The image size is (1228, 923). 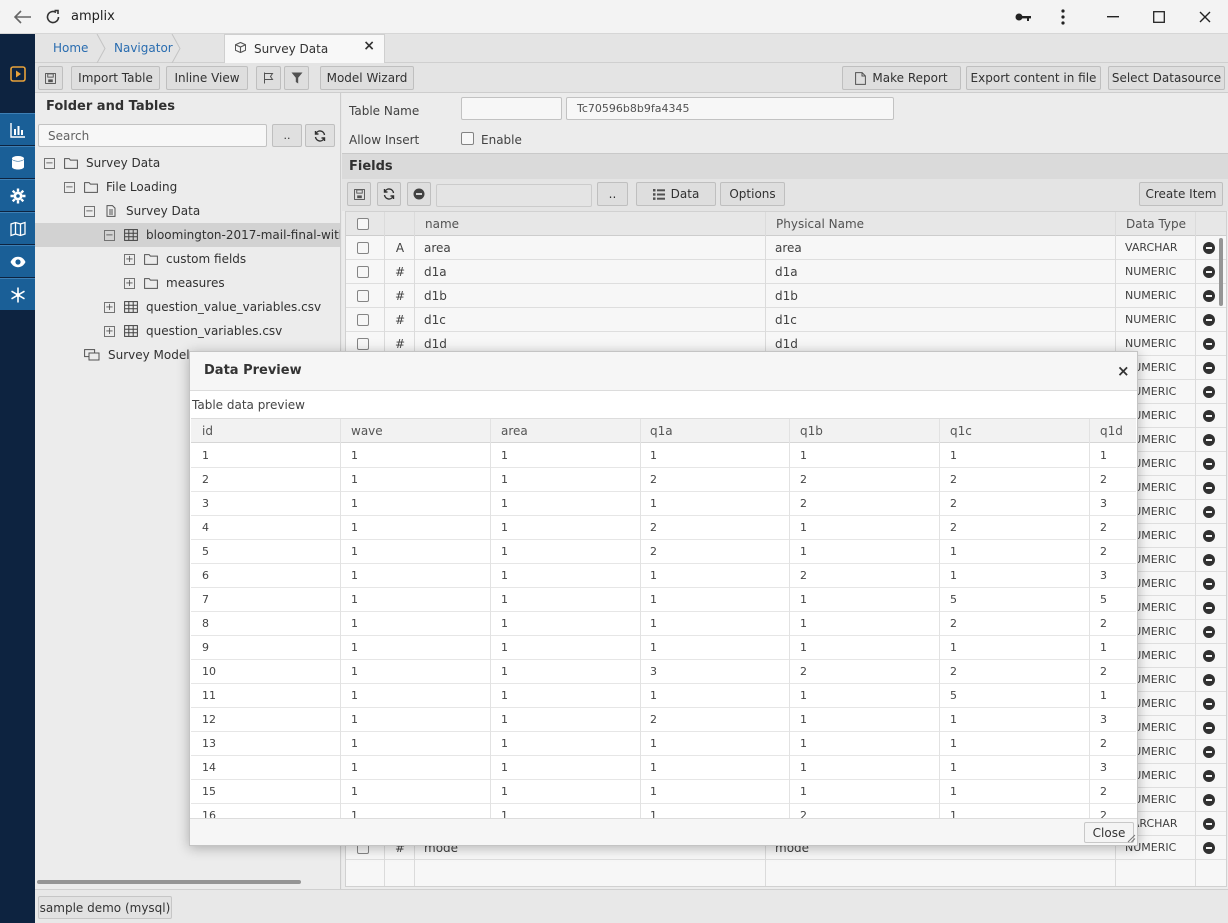 I want to click on dialog-title: Data Preview, so click(x=253, y=370).